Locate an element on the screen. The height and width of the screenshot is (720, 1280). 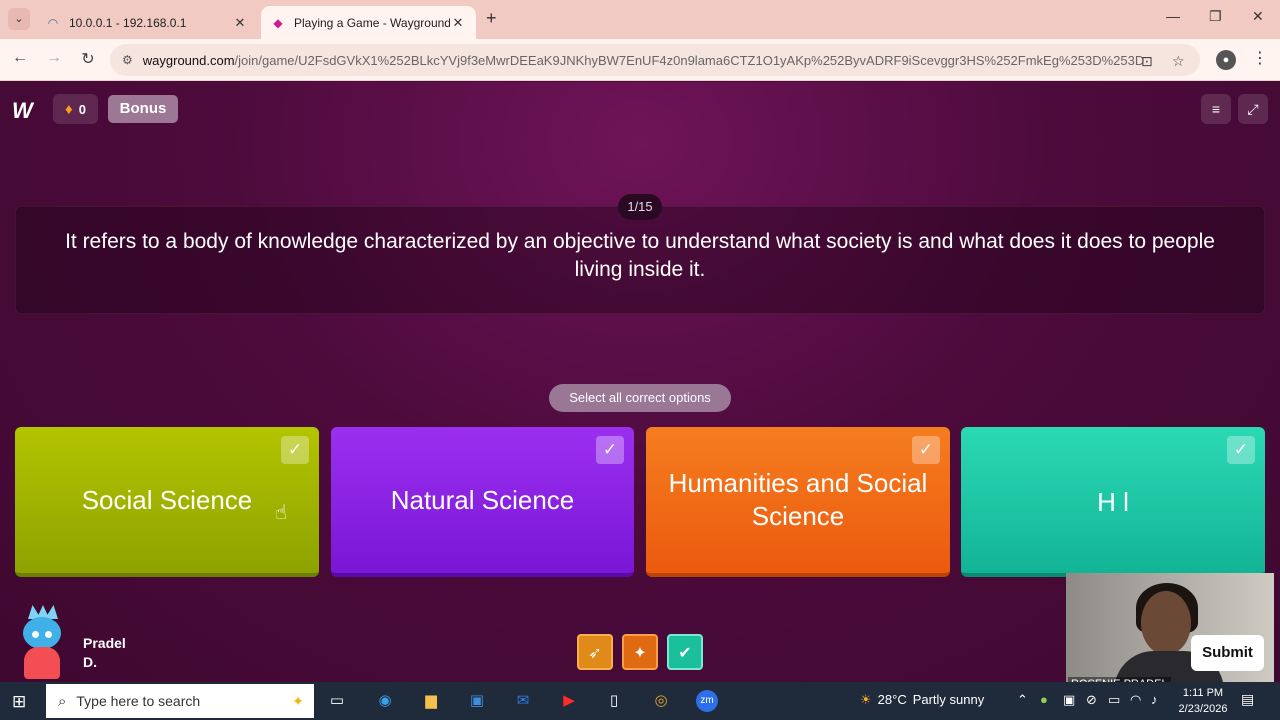
powerup-star-icon: ✦ is located at coordinates (640, 652).